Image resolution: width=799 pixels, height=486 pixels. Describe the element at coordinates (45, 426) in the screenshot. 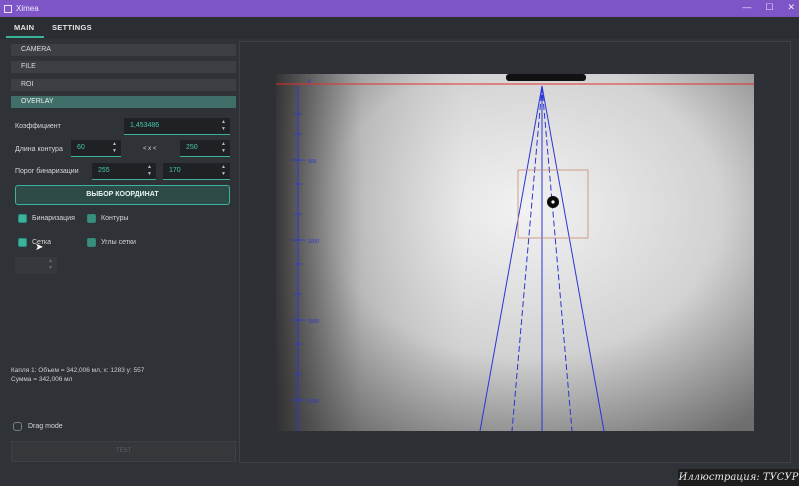

I see `drag-mode-label: Drag mode` at that location.